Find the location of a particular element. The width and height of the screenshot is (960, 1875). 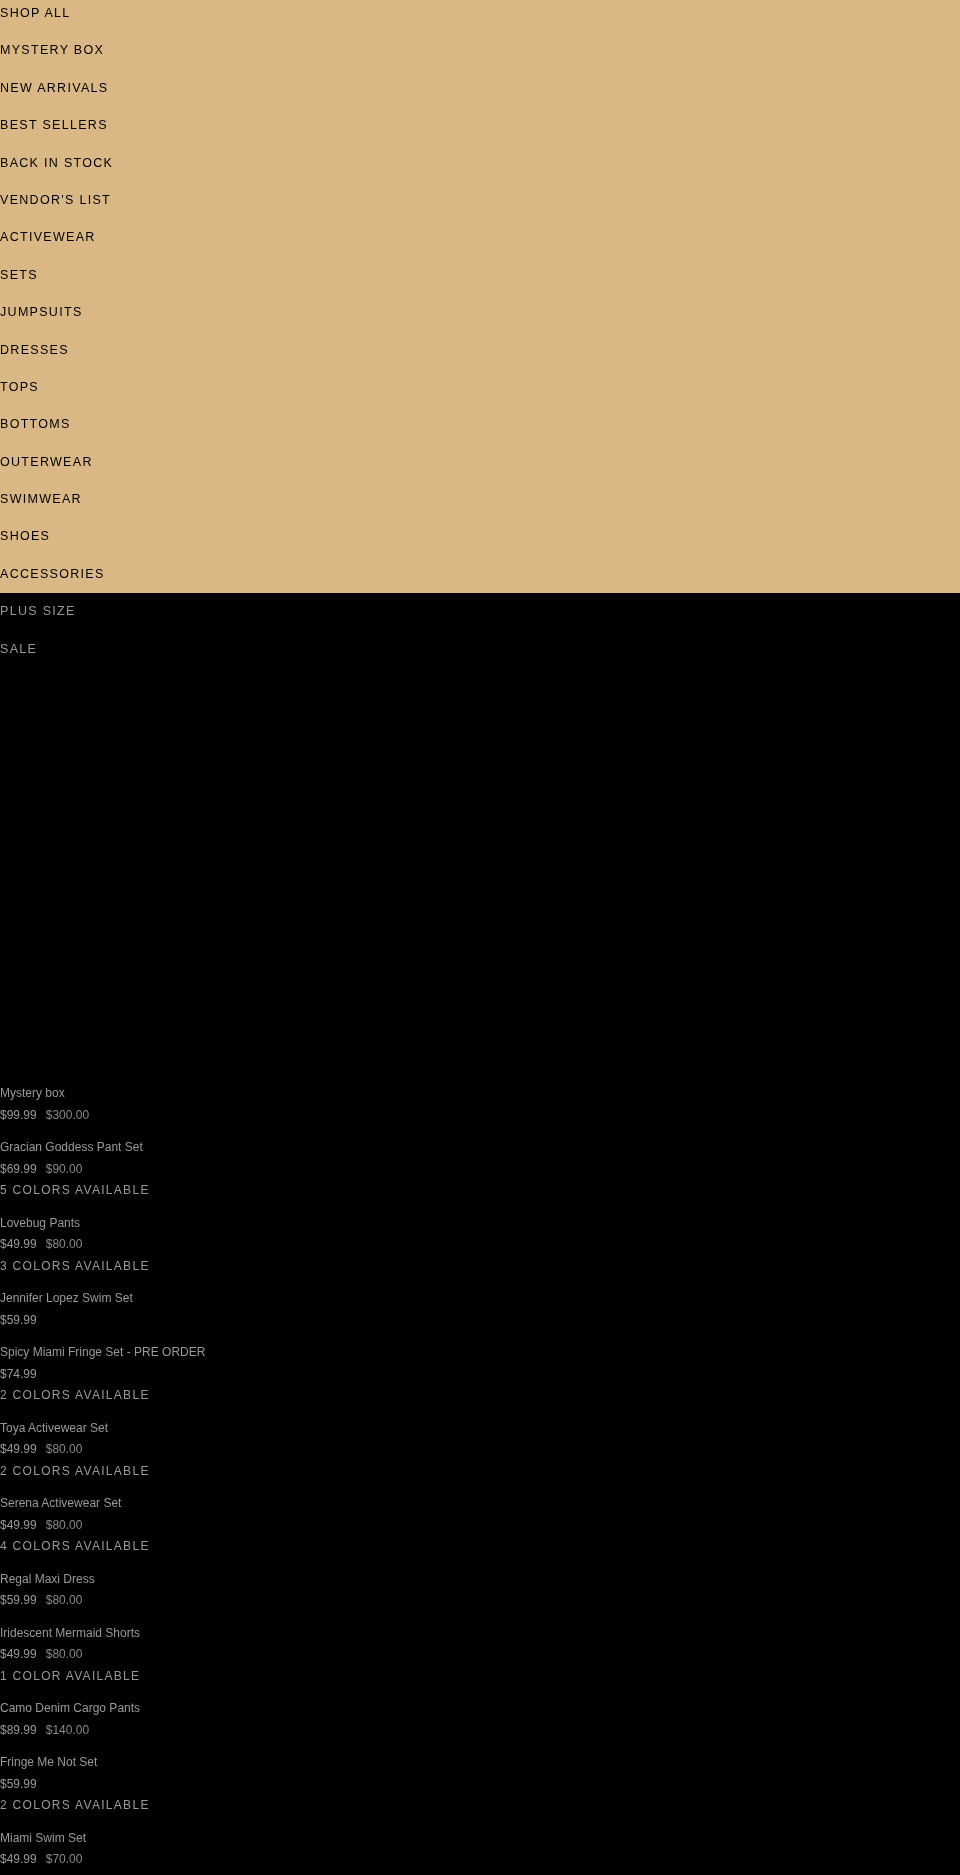

product-title: Mystery box is located at coordinates (32, 1094).